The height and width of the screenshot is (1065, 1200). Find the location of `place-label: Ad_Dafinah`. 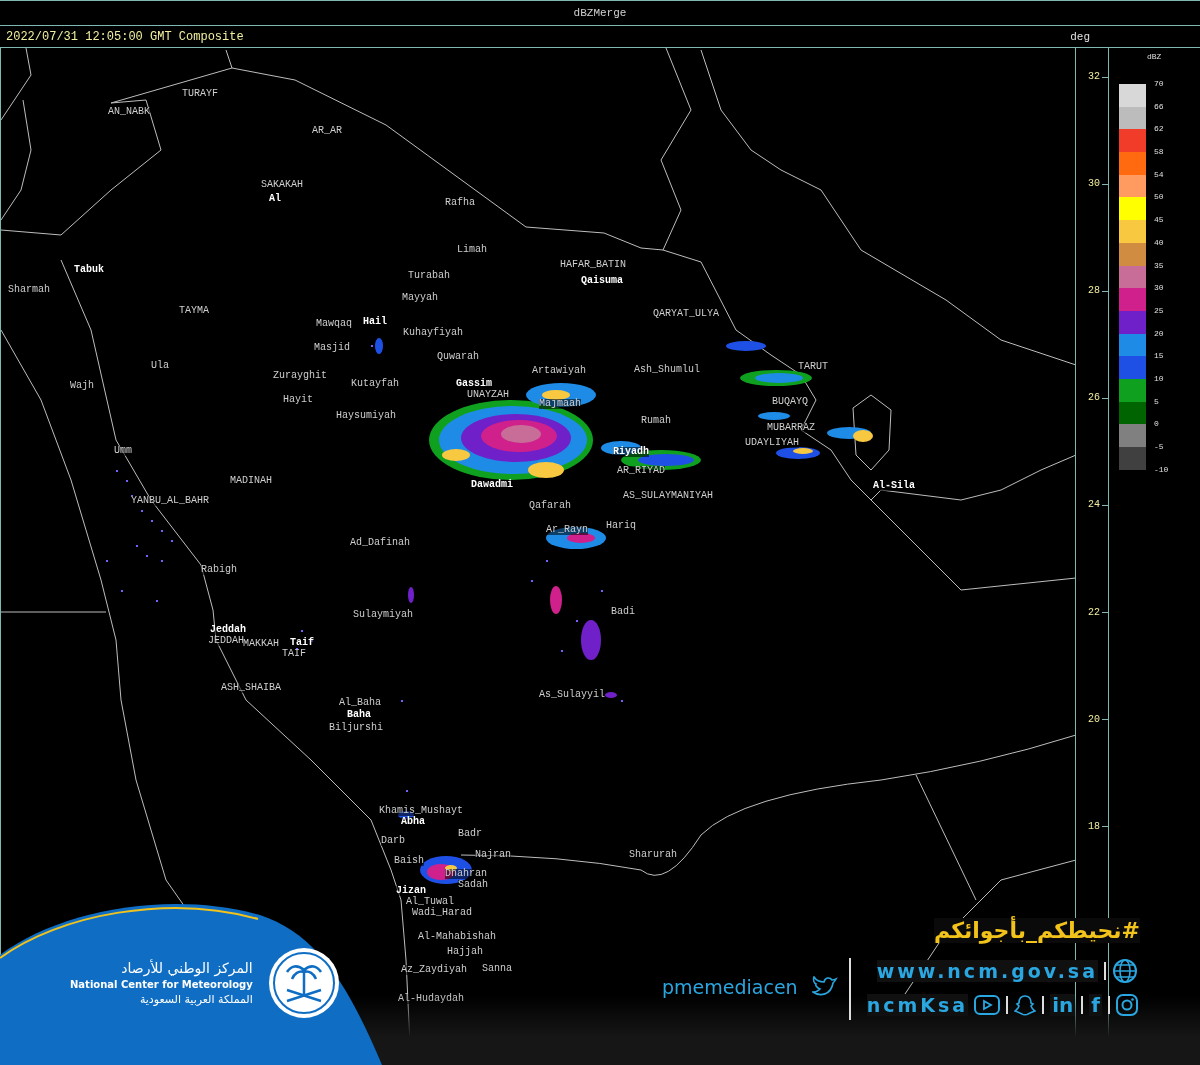

place-label: Ad_Dafinah is located at coordinates (380, 543).